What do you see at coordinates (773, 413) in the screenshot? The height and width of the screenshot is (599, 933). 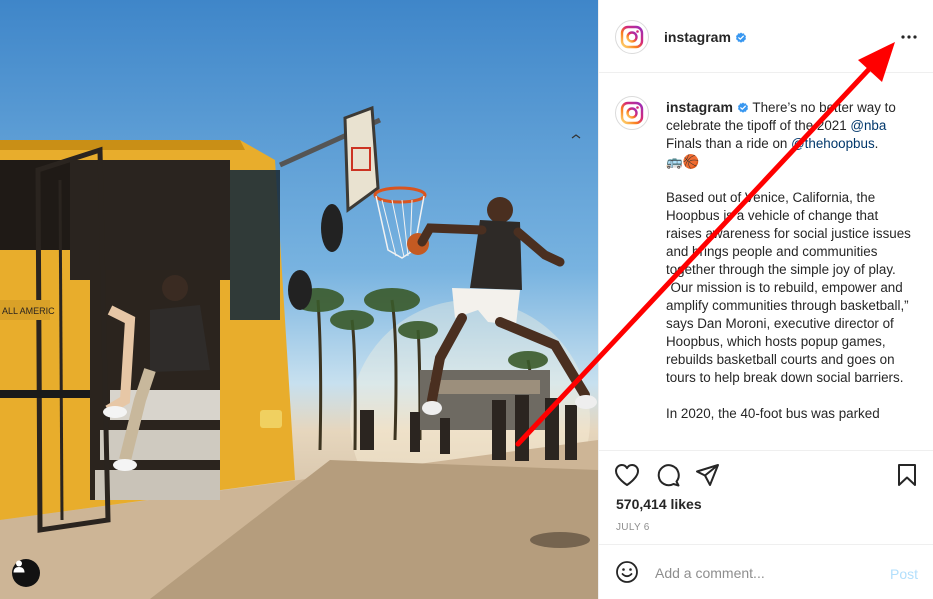 I see `caption-paragraph-3: In 2020, the 40-foot bus was parked` at bounding box center [773, 413].